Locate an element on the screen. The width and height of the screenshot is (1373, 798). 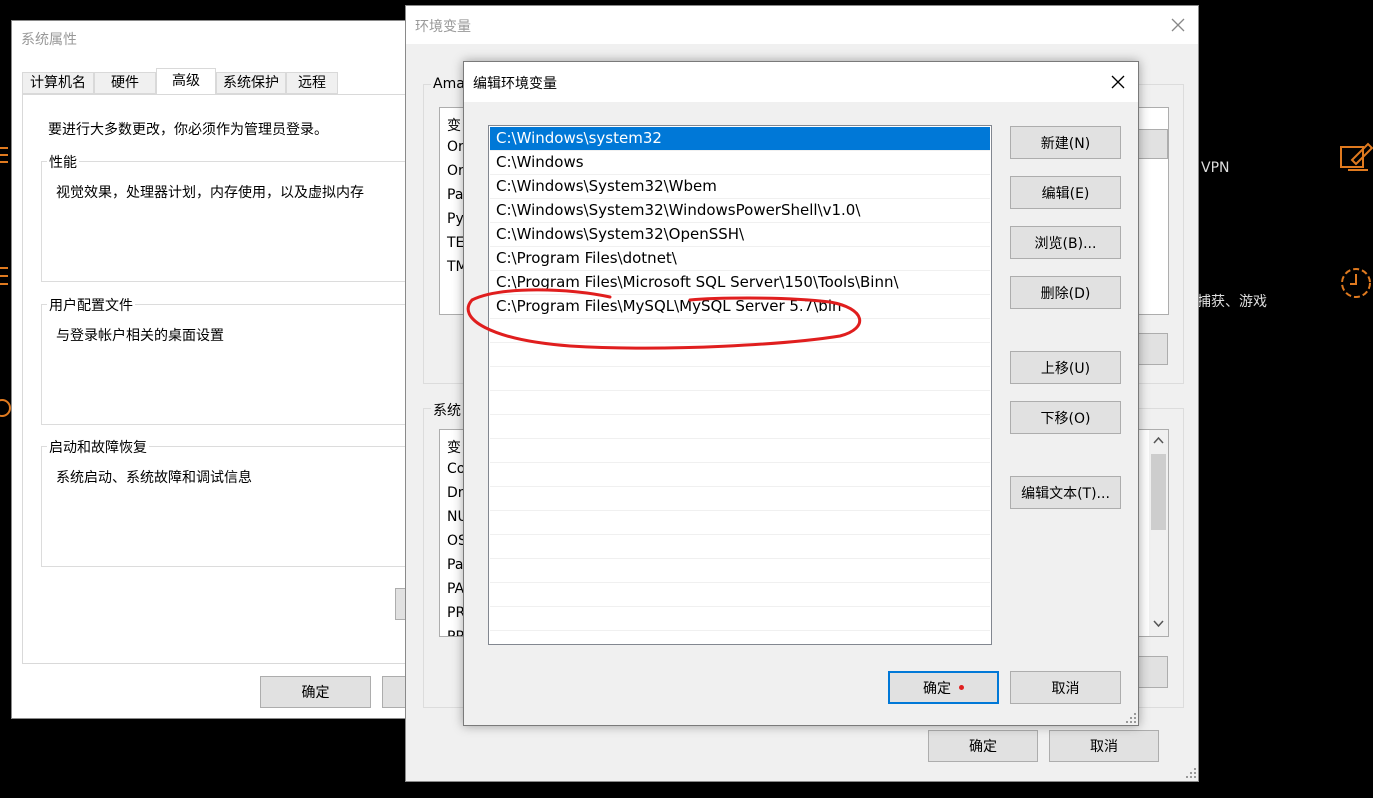
move-down-button: 下移(O) is located at coordinates (1065, 417).